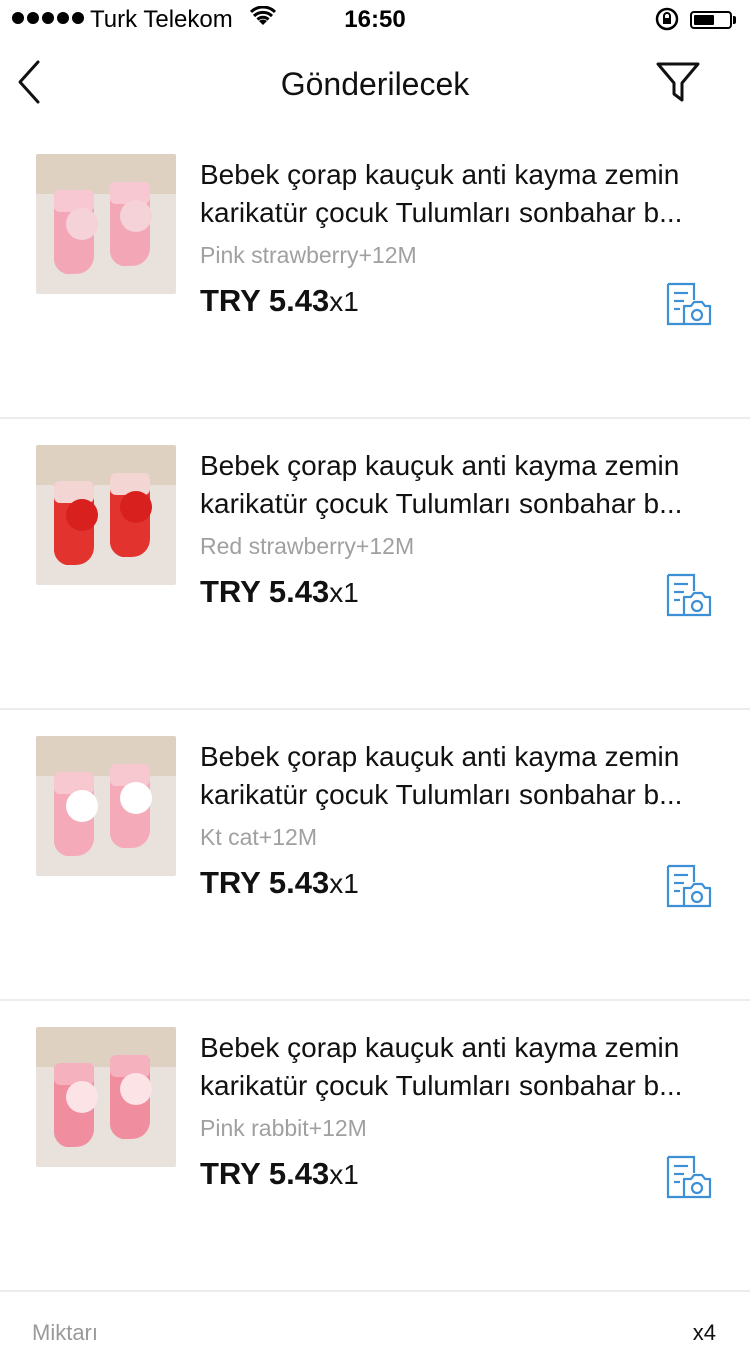 Image resolution: width=750 pixels, height=1346 pixels. I want to click on product-variant: Pink rabbit+12M, so click(283, 1128).